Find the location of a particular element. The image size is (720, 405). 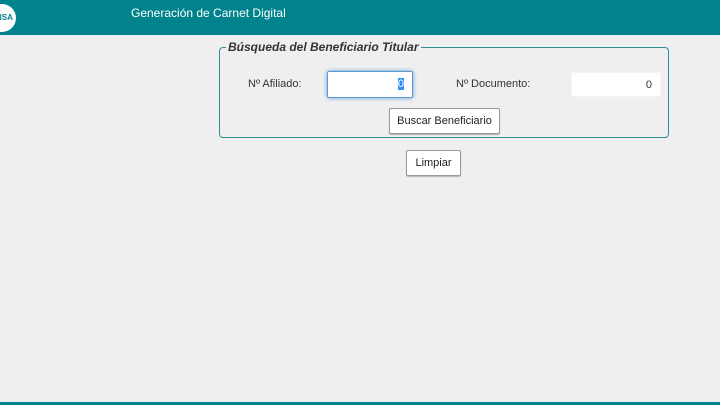

search-beneficiary-button: Buscar Beneficiario is located at coordinates (444, 121).